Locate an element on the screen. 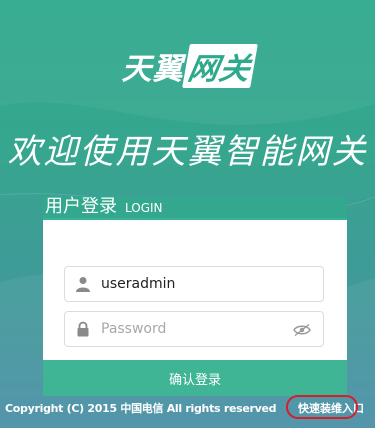 The height and width of the screenshot is (428, 375). eye-slash-icon is located at coordinates (302, 331).